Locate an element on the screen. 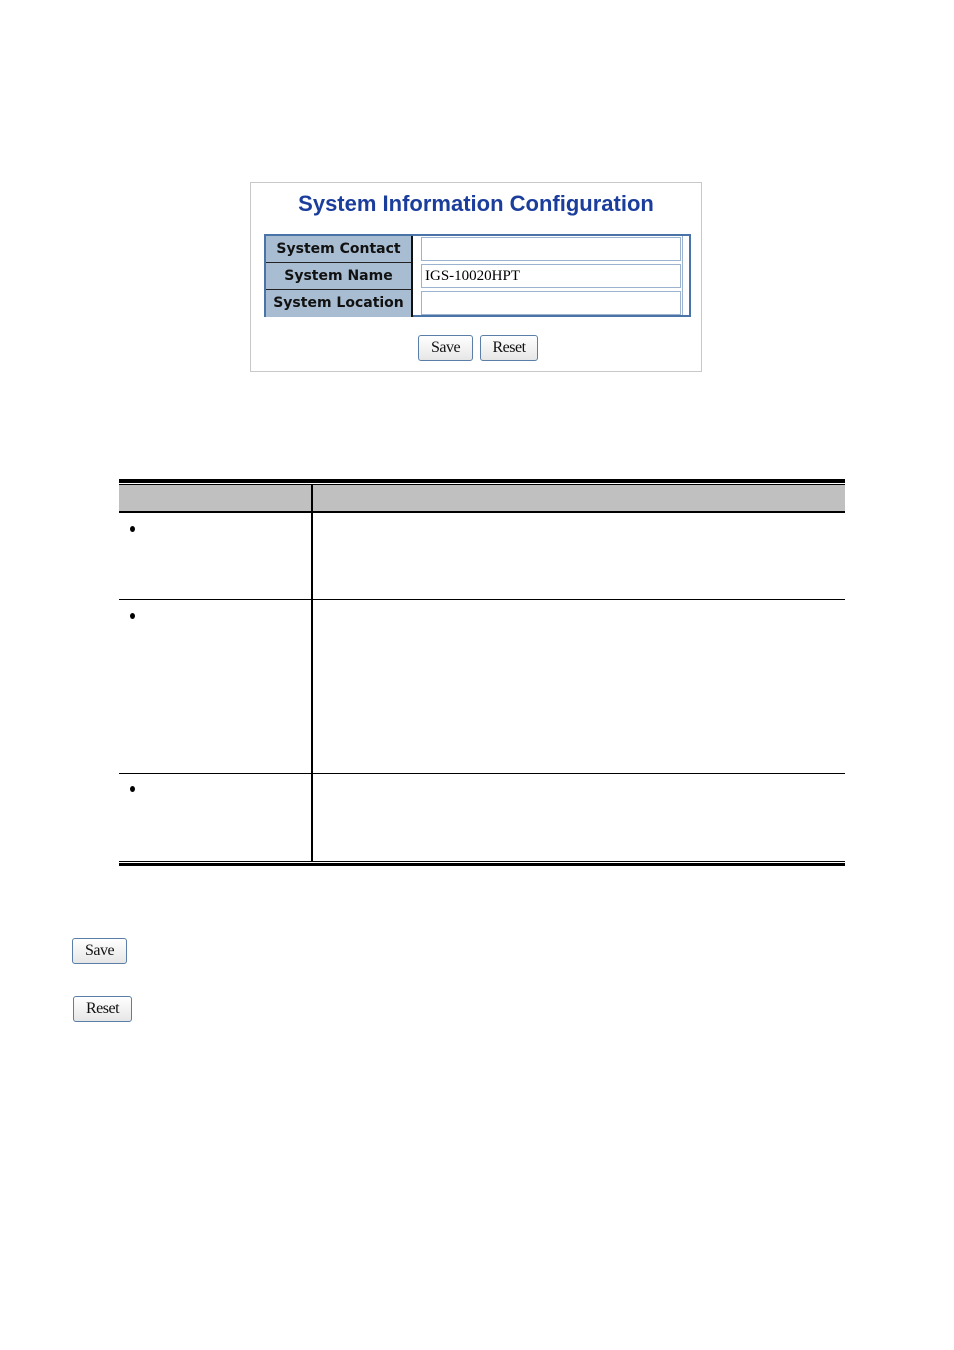  legend-save-button: Save is located at coordinates (99, 951).